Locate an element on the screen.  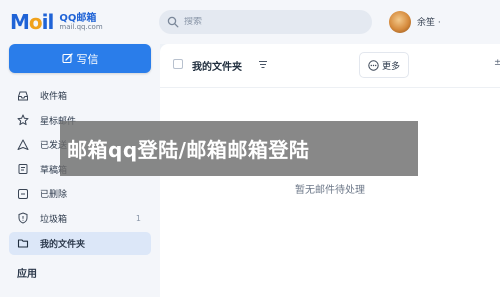
compose-button: 写信 is located at coordinates (80, 58).